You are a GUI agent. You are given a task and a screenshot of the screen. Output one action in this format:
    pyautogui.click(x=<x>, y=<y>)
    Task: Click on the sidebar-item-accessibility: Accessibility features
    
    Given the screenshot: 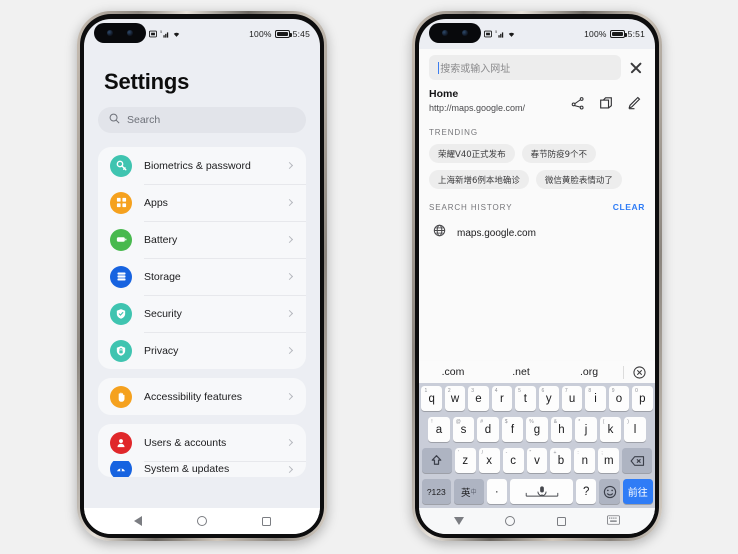 What is the action you would take?
    pyautogui.click(x=202, y=396)
    